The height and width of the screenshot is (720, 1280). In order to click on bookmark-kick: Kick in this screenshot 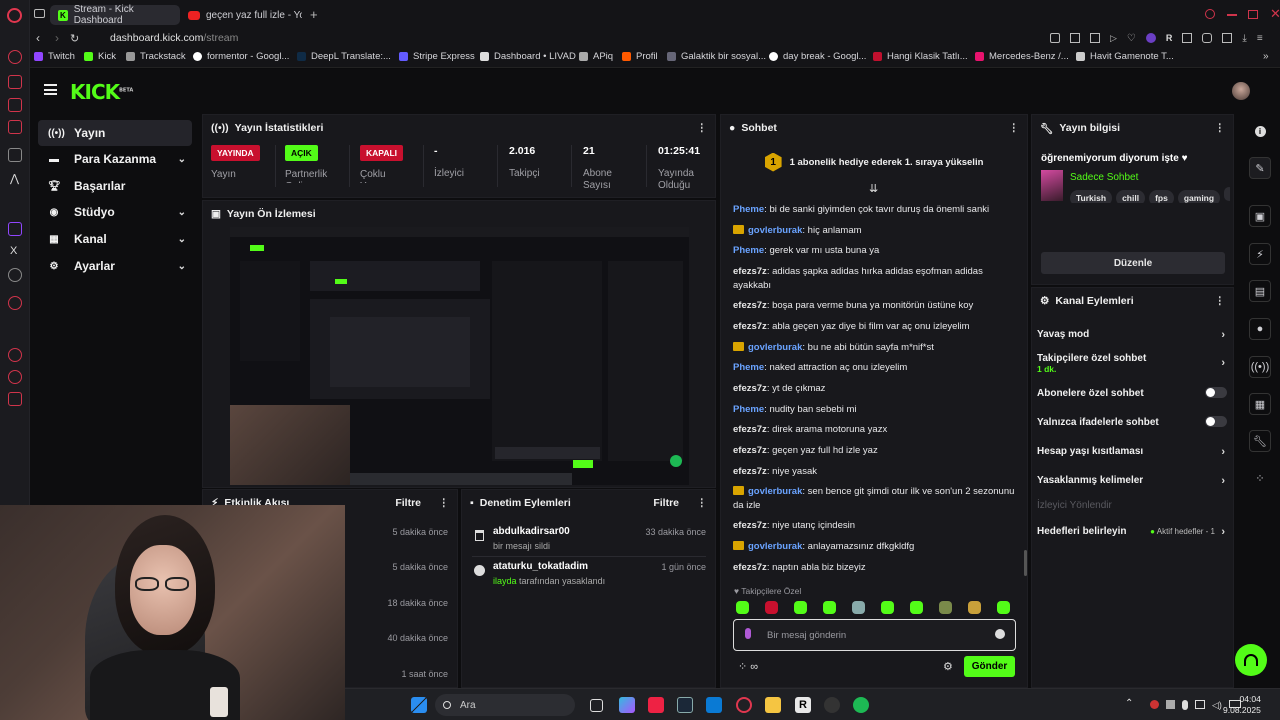, I will do `click(100, 56)`.